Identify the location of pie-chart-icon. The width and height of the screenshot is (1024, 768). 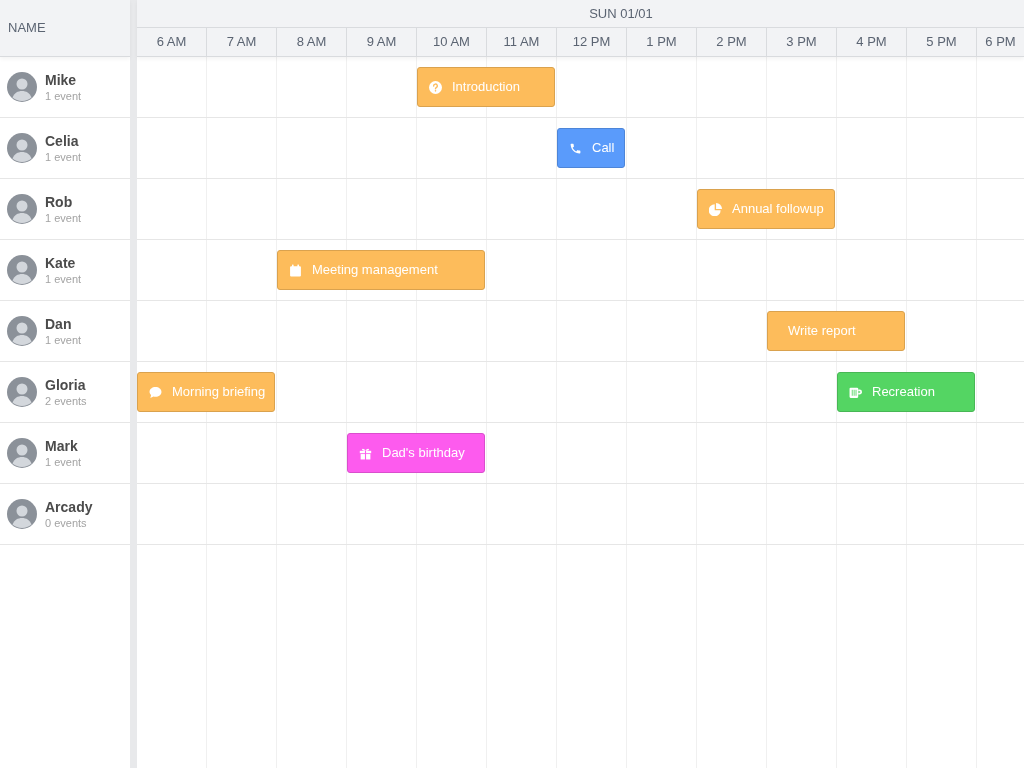
(715, 209).